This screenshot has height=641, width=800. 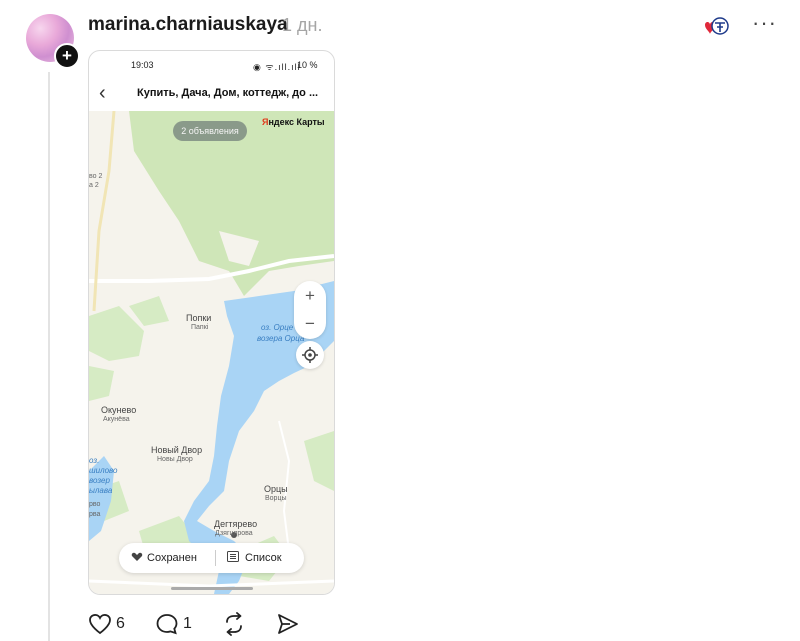 What do you see at coordinates (99, 480) in the screenshot?
I see `map-label-edge: возер` at bounding box center [99, 480].